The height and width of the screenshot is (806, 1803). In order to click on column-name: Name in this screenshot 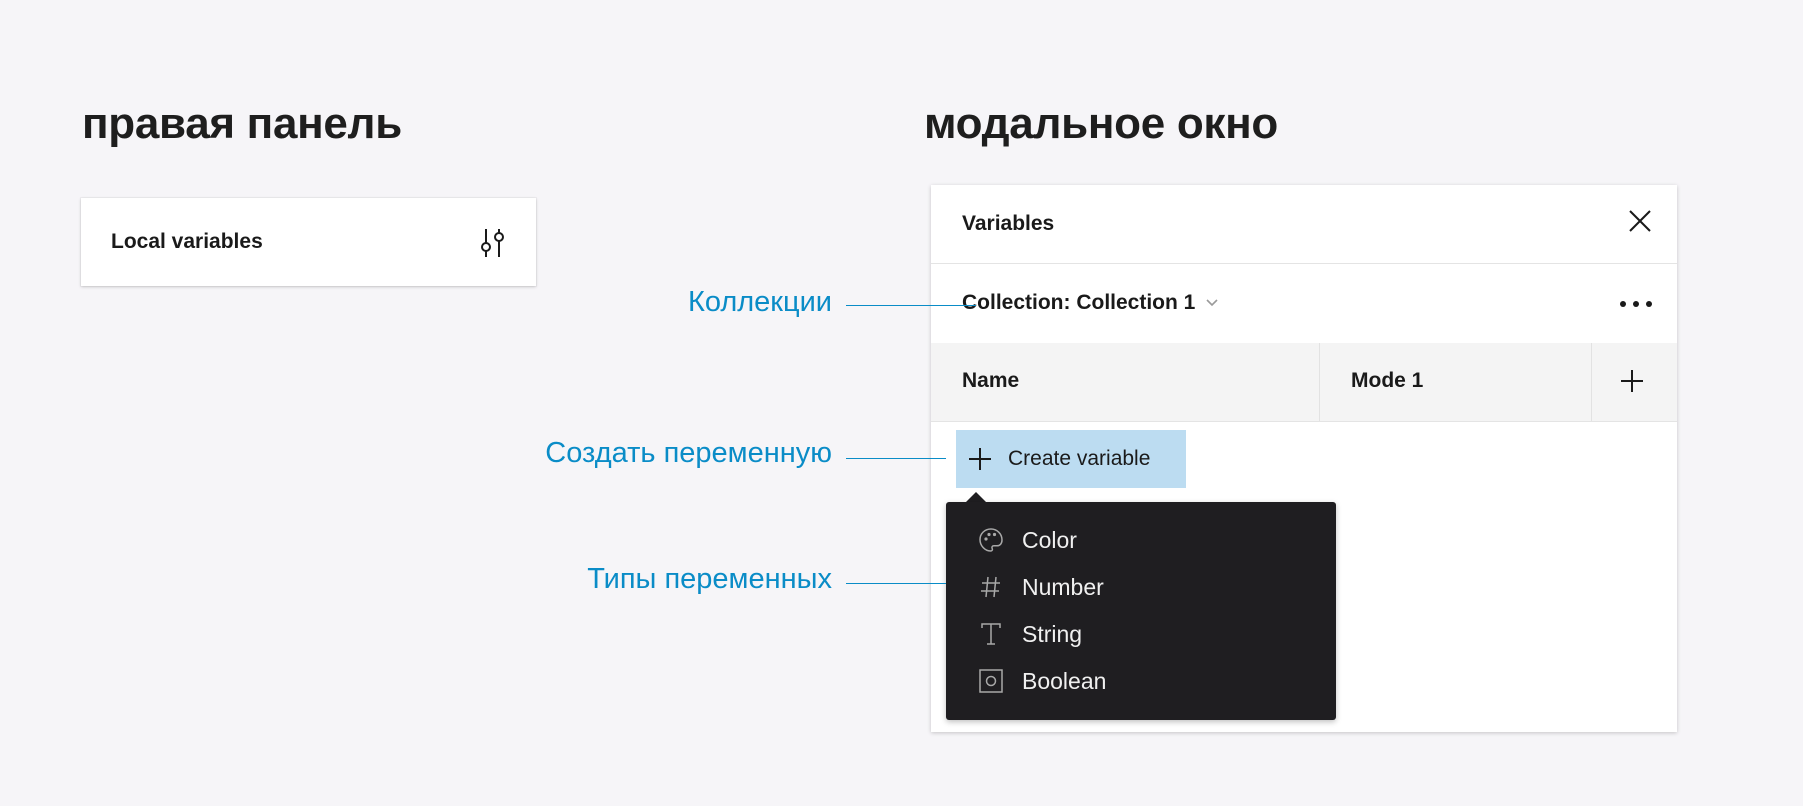, I will do `click(991, 380)`.